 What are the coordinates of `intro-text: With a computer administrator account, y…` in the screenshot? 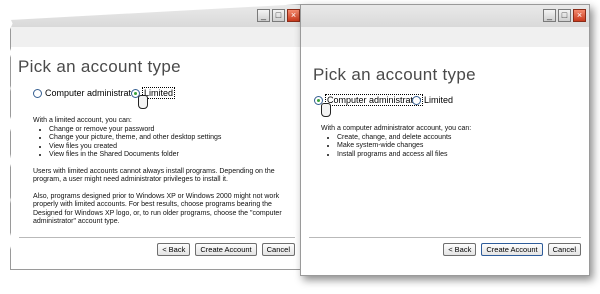 It's located at (396, 128).